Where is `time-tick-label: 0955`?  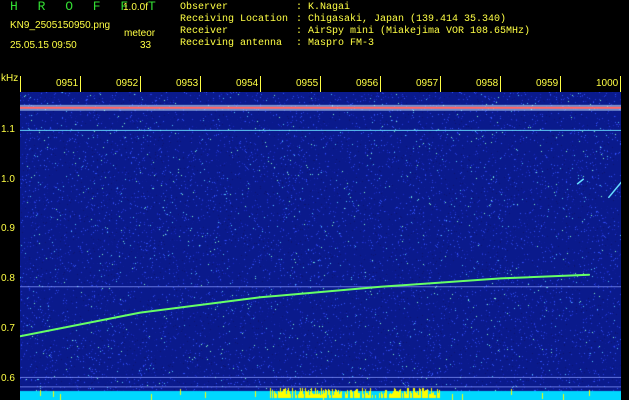
time-tick-label: 0955 is located at coordinates (307, 83).